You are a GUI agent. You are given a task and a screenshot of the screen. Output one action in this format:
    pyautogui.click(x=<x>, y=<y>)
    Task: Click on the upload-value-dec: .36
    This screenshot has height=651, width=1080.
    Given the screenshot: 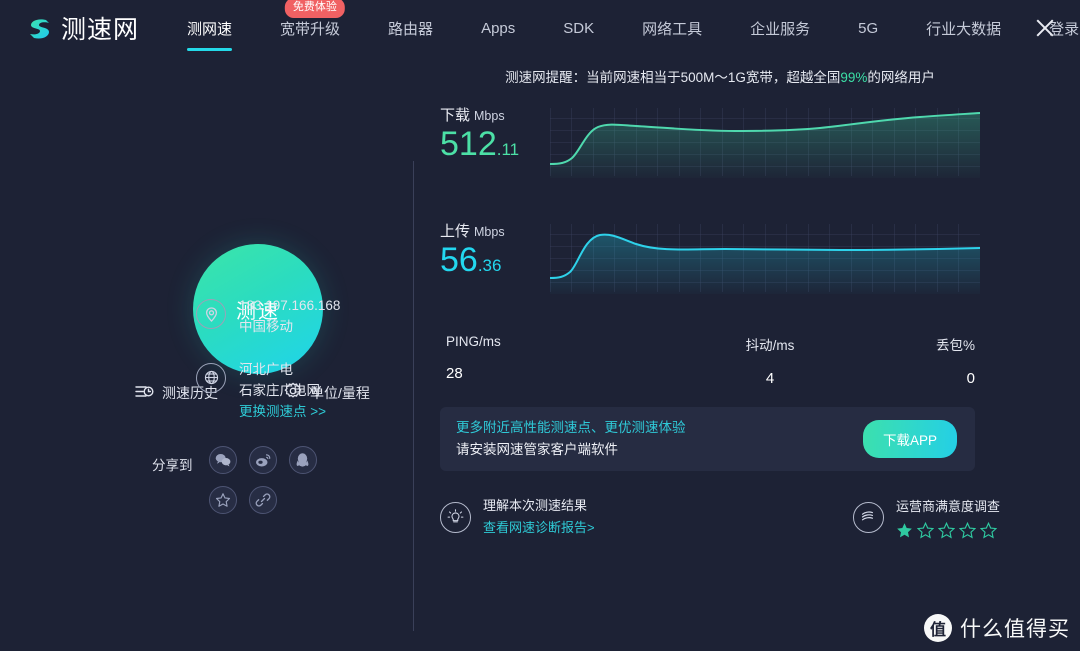 What is the action you would take?
    pyautogui.click(x=489, y=265)
    